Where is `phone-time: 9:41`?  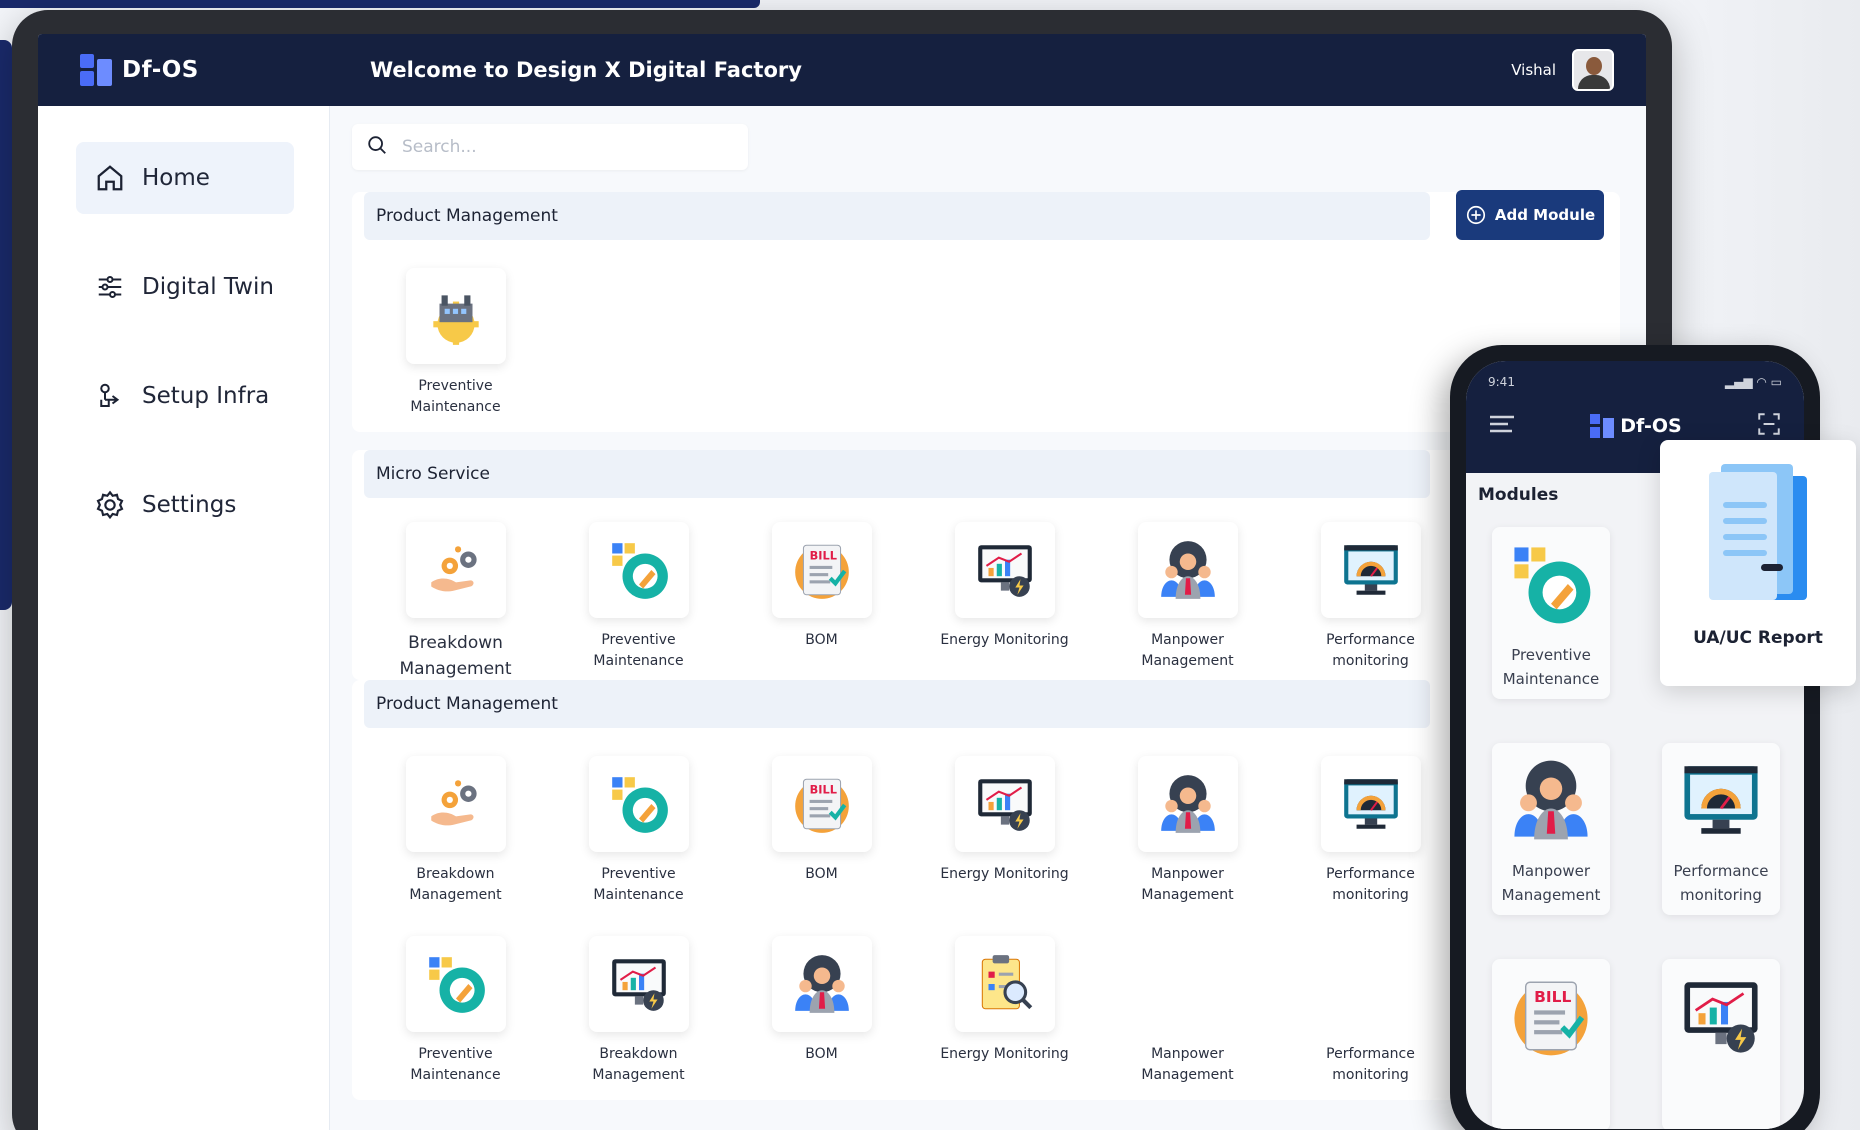 phone-time: 9:41 is located at coordinates (1501, 382).